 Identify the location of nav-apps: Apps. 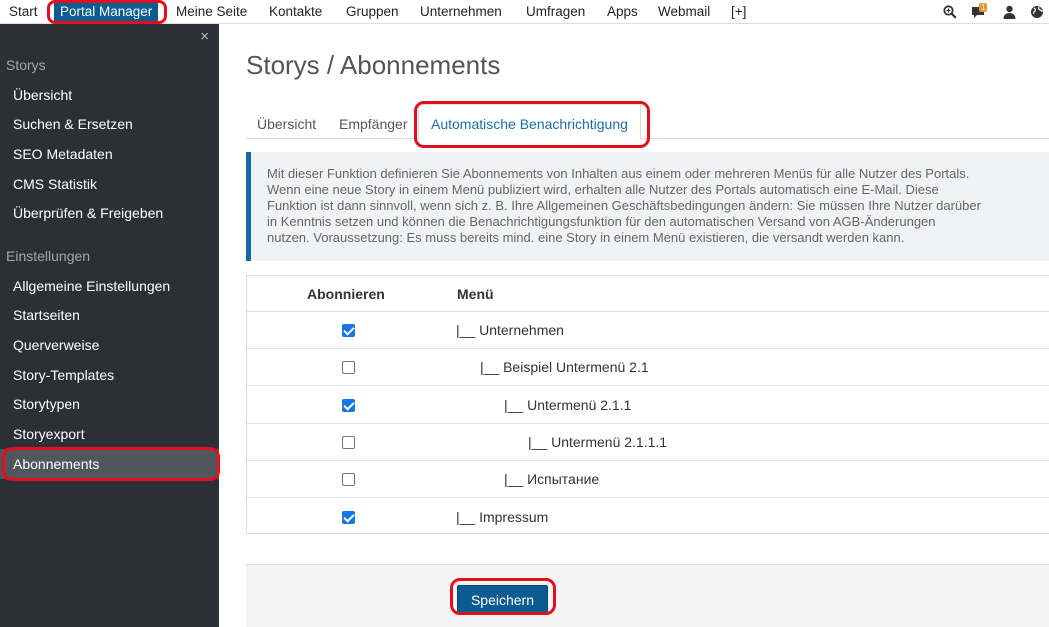
(622, 12).